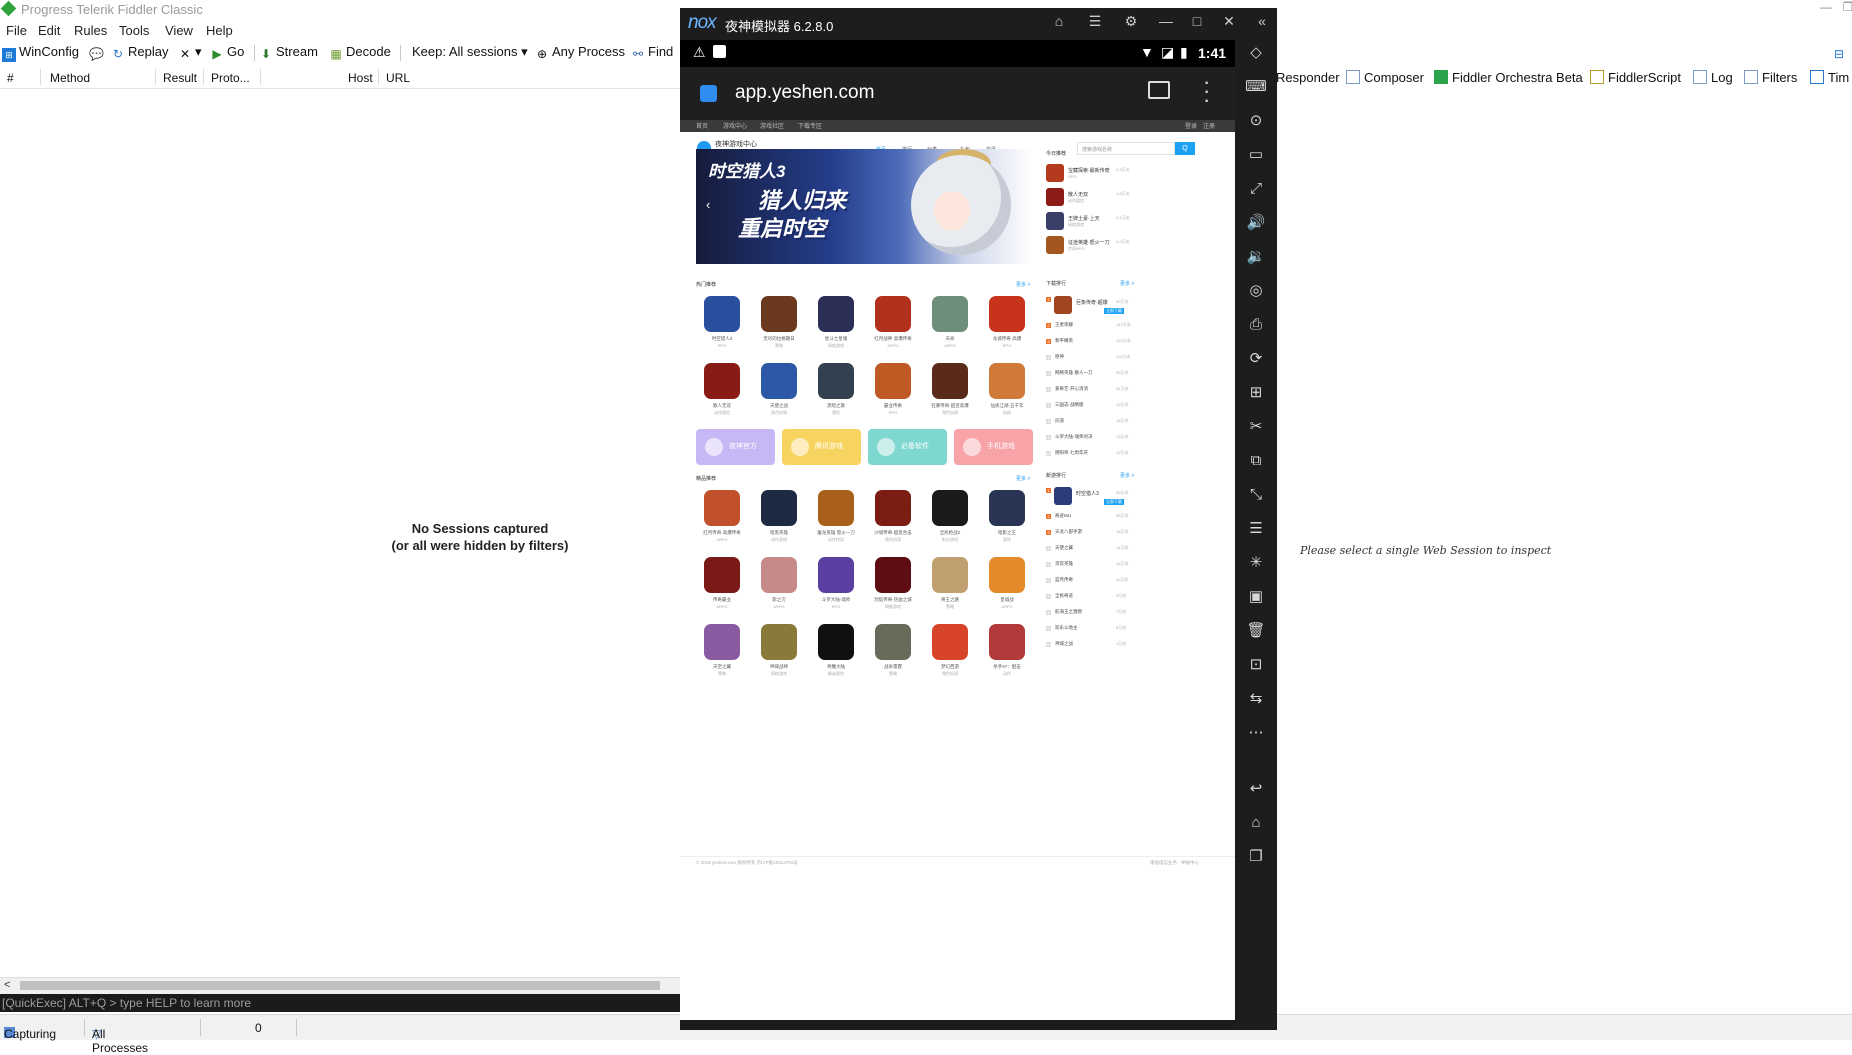 Image resolution: width=1852 pixels, height=1055 pixels. Describe the element at coordinates (97, 52) in the screenshot. I see `comment-button: 💬` at that location.